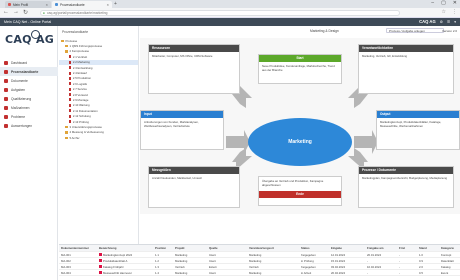  Describe the element at coordinates (16, 12) in the screenshot. I see `forward-icon: →` at that location.